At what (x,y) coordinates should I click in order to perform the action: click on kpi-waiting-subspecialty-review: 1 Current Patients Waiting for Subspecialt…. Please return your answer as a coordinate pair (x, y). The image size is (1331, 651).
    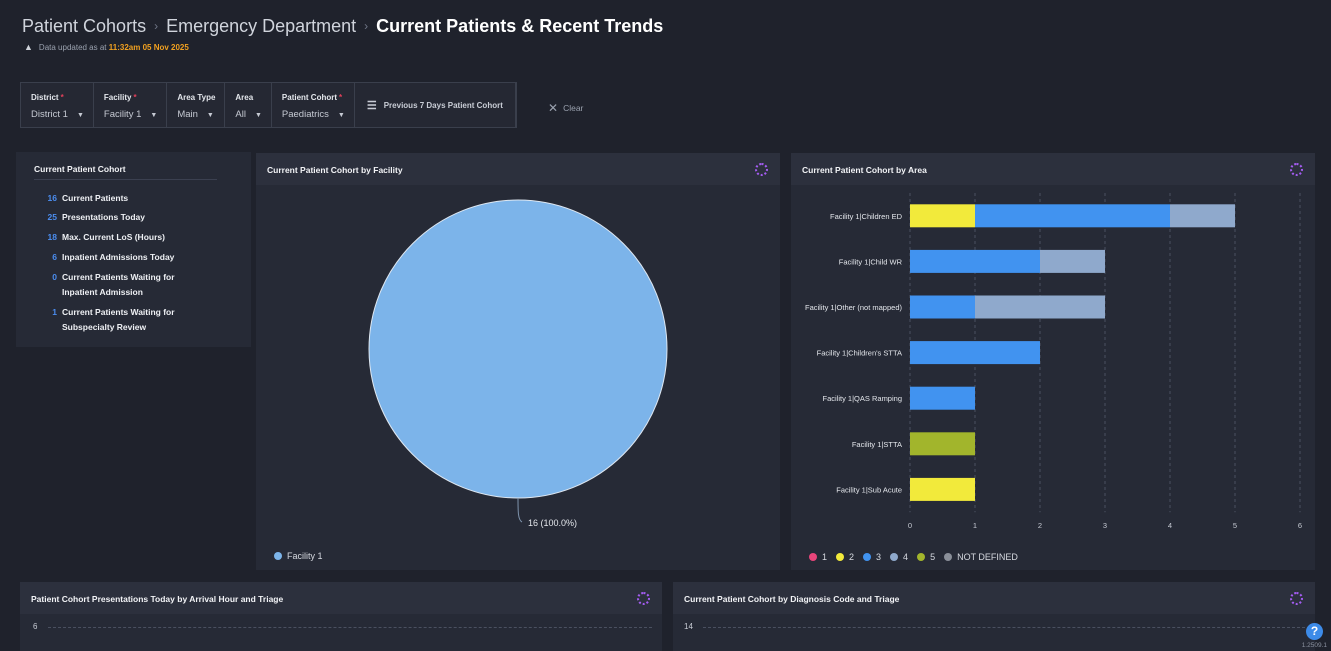
    Looking at the image, I should click on (107, 320).